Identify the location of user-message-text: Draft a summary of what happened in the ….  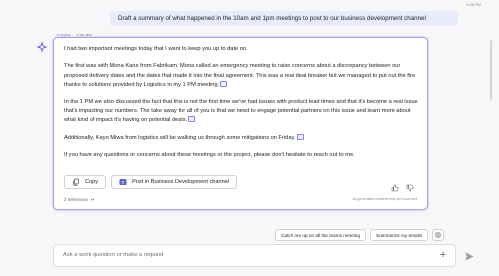
(272, 18).